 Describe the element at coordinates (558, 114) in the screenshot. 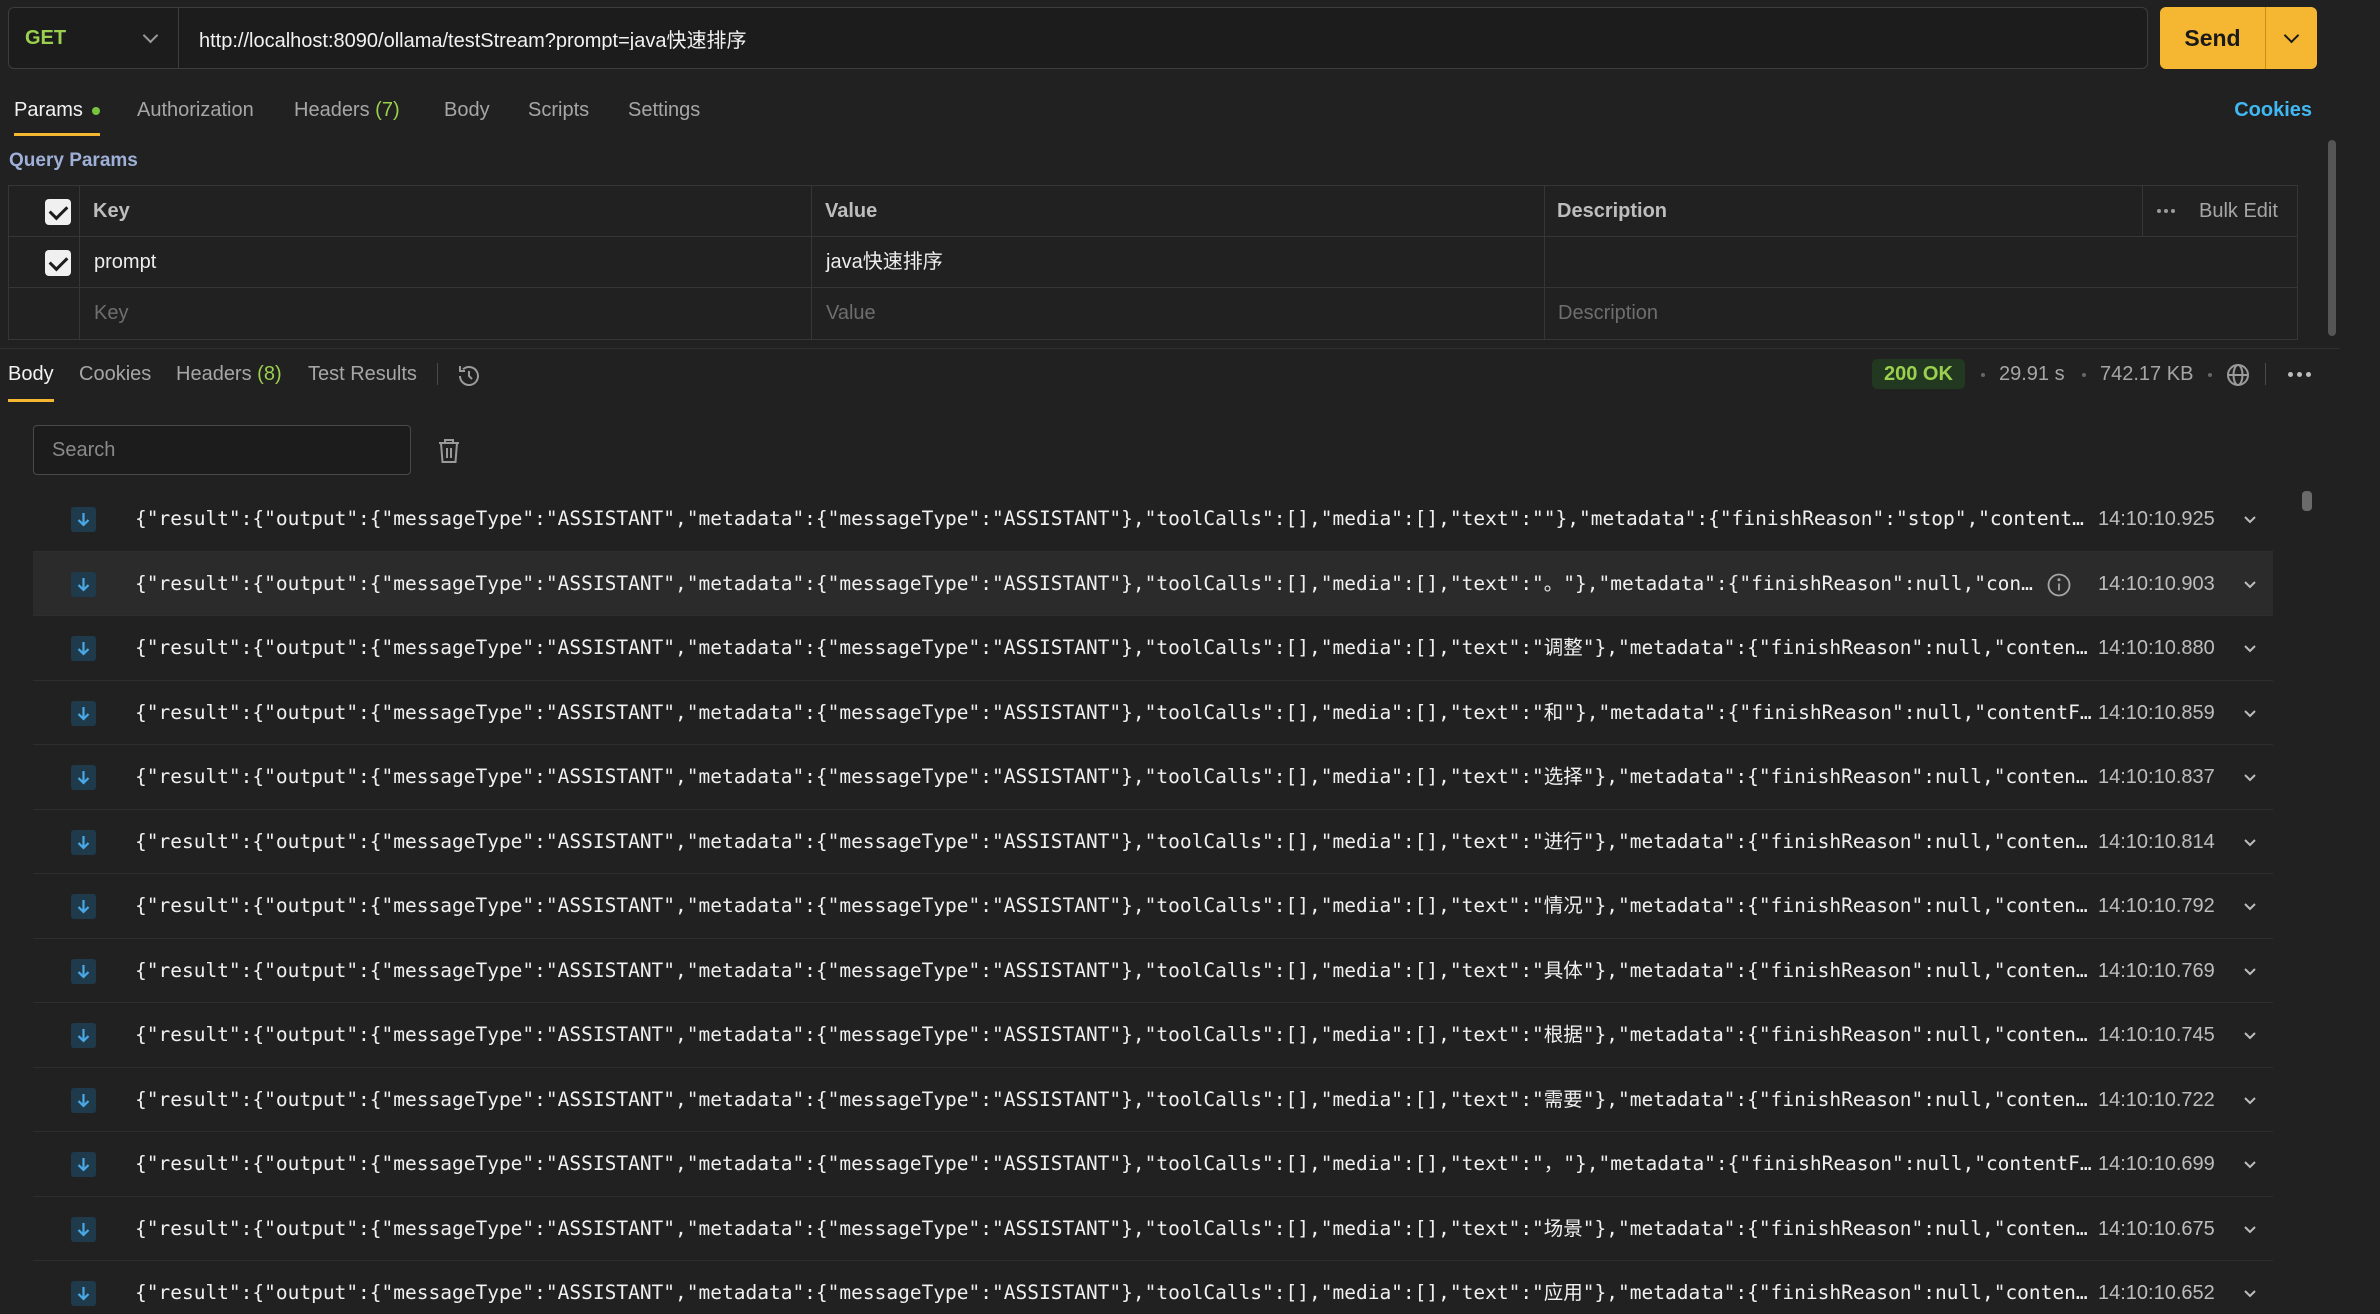

I see `tab-scripts: Scripts` at that location.